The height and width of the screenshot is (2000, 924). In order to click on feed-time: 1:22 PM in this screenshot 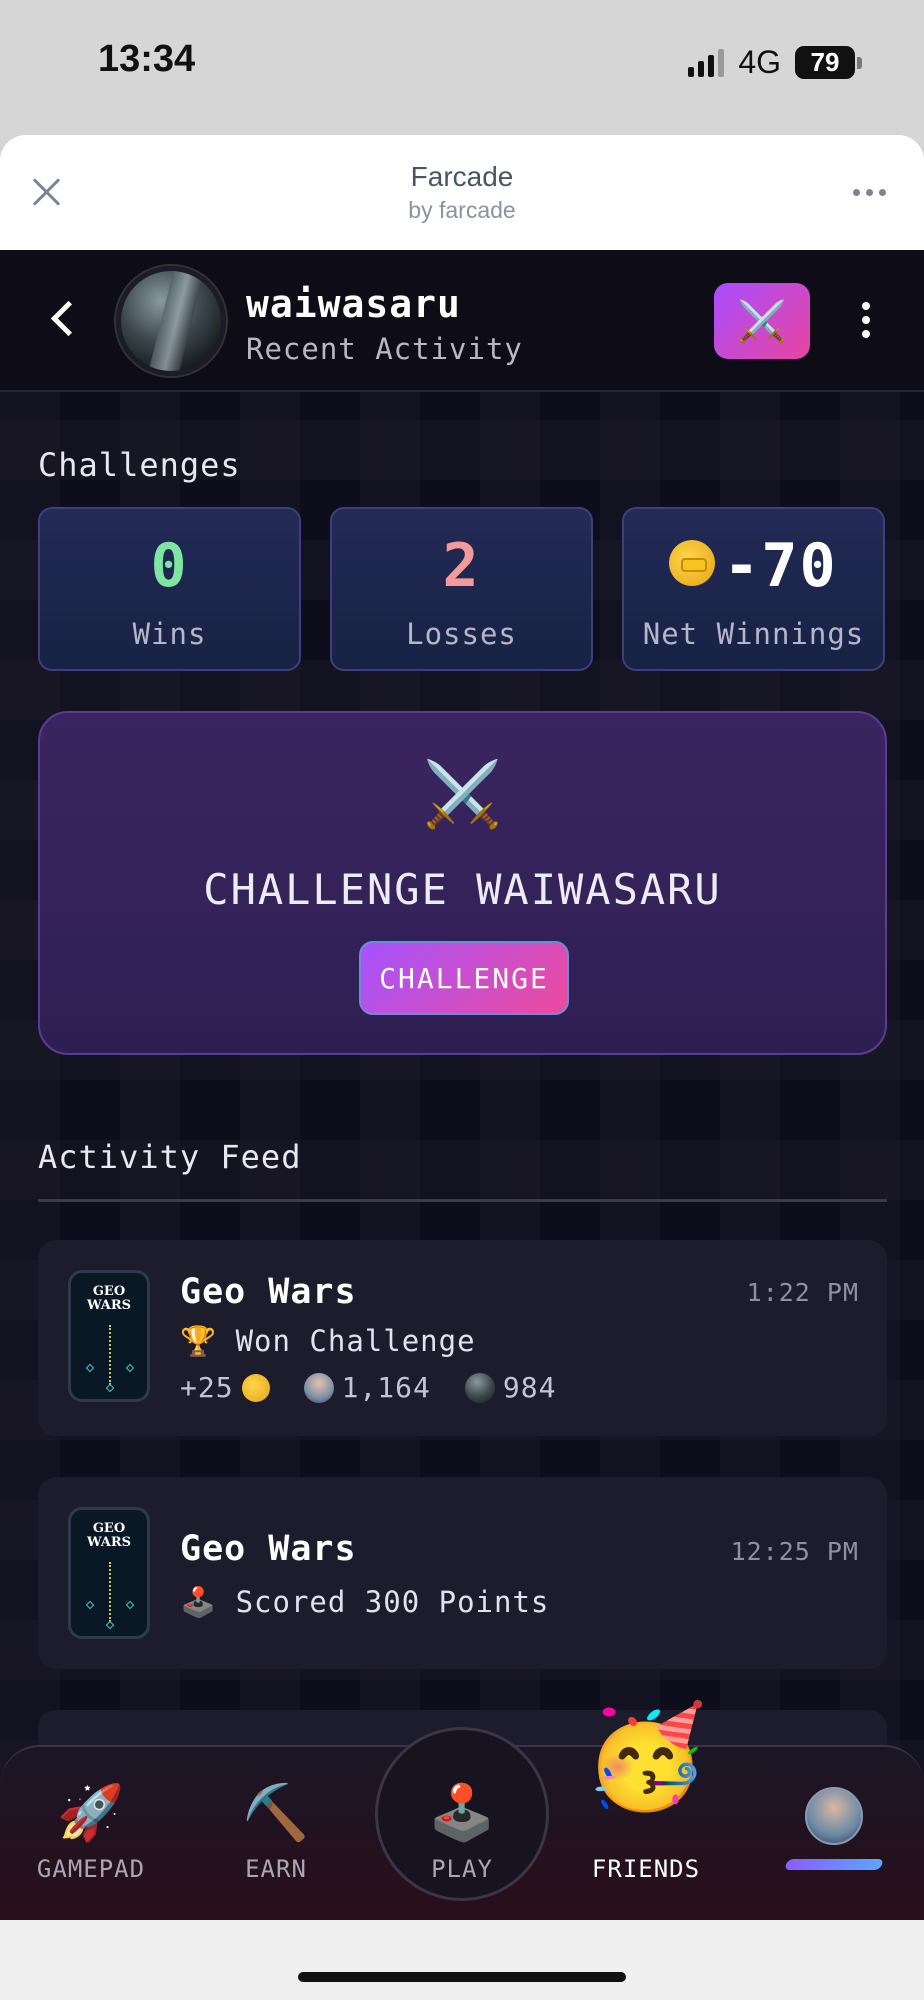, I will do `click(802, 1292)`.